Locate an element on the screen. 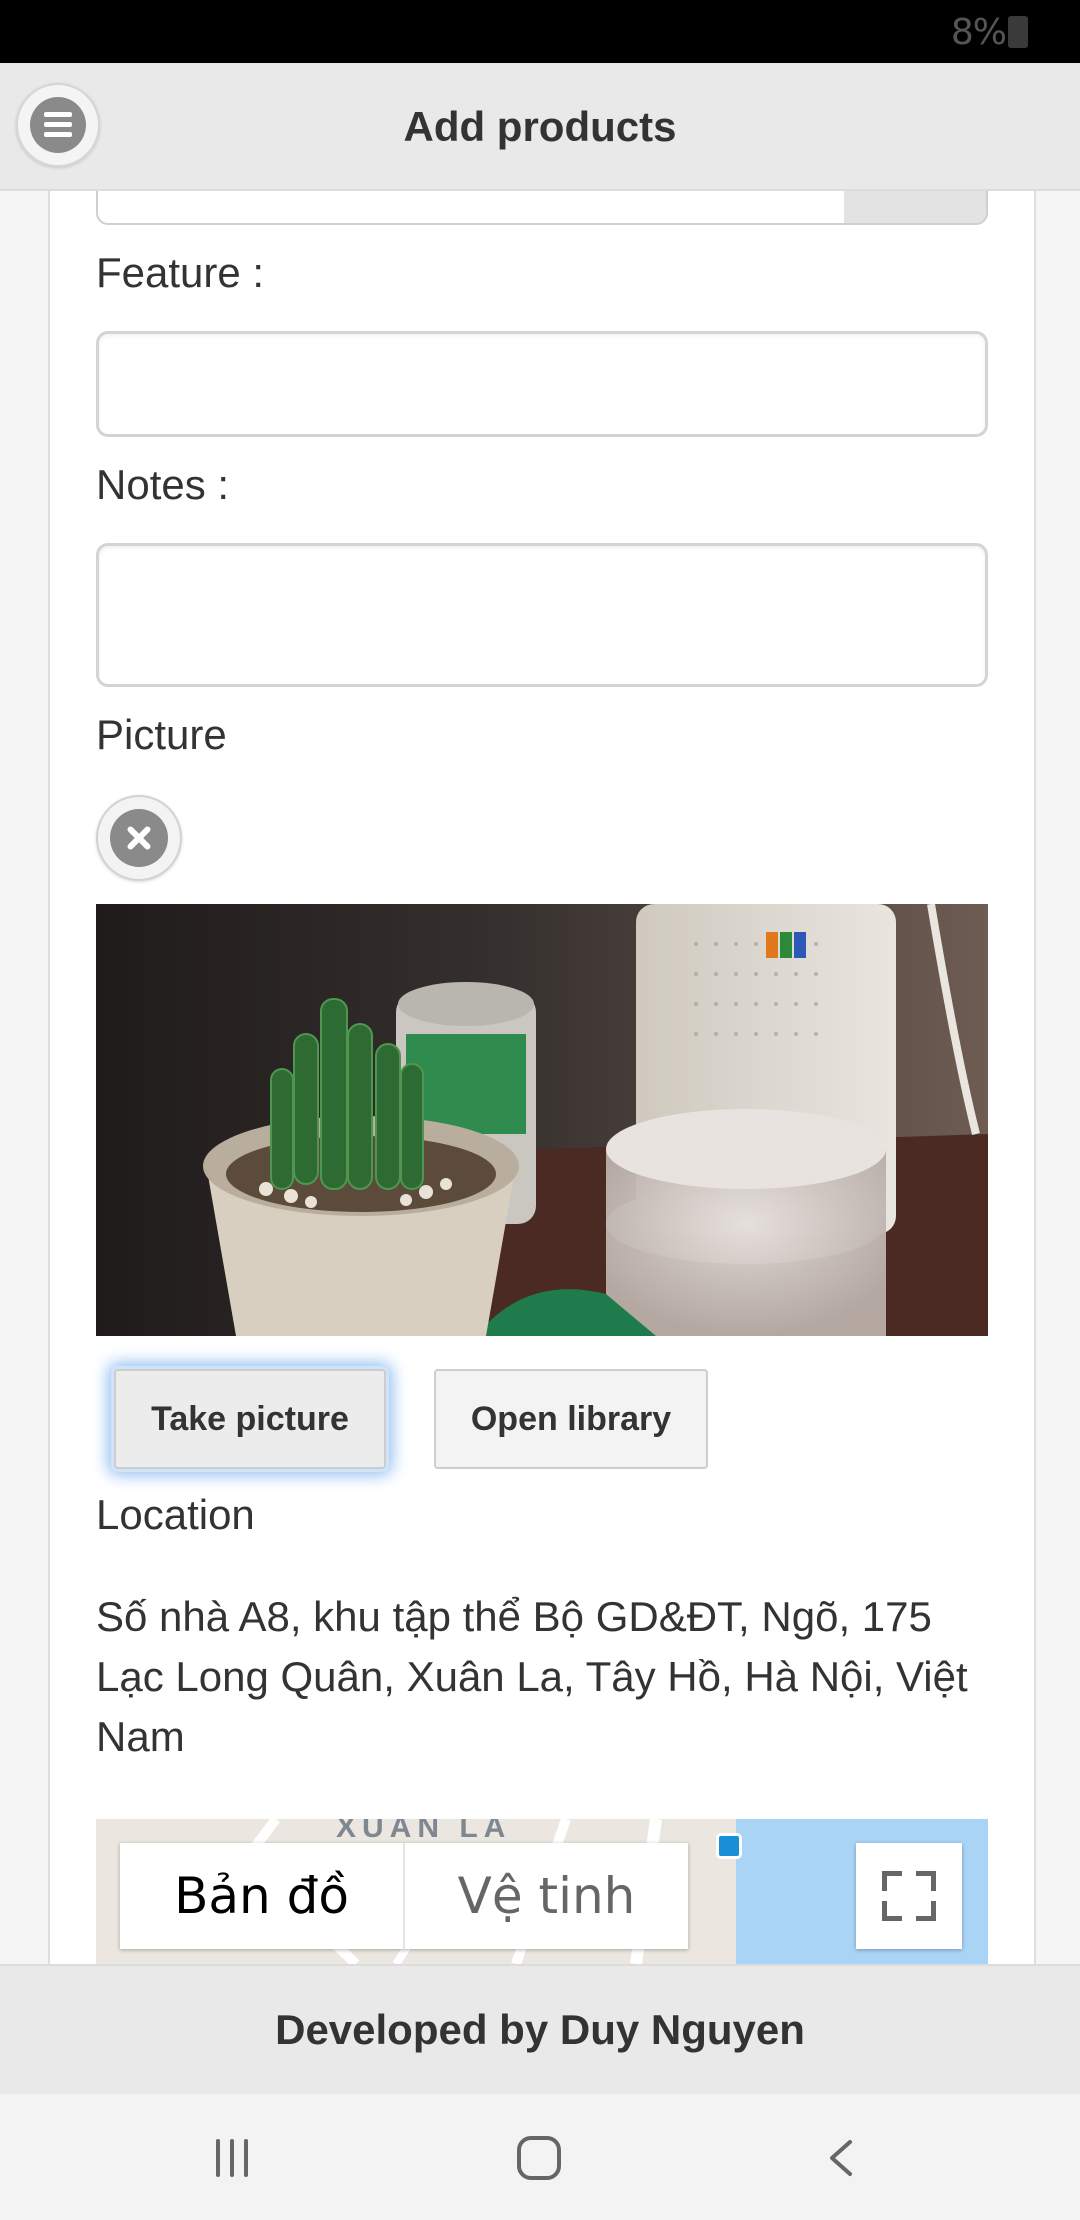 The width and height of the screenshot is (1080, 2220). notes-label: Notes : is located at coordinates (163, 484).